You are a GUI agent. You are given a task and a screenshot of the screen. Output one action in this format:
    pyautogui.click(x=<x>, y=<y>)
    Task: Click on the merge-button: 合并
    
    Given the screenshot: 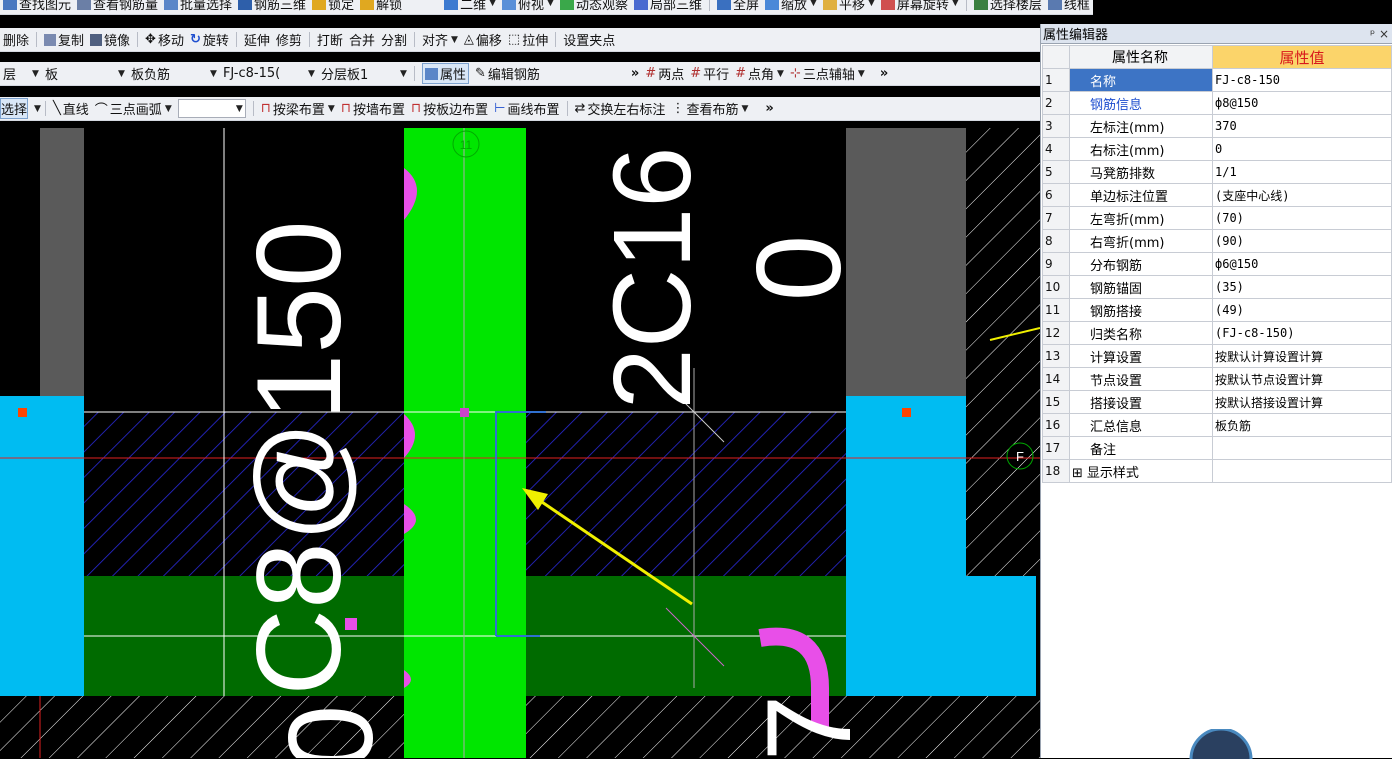 What is the action you would take?
    pyautogui.click(x=362, y=39)
    